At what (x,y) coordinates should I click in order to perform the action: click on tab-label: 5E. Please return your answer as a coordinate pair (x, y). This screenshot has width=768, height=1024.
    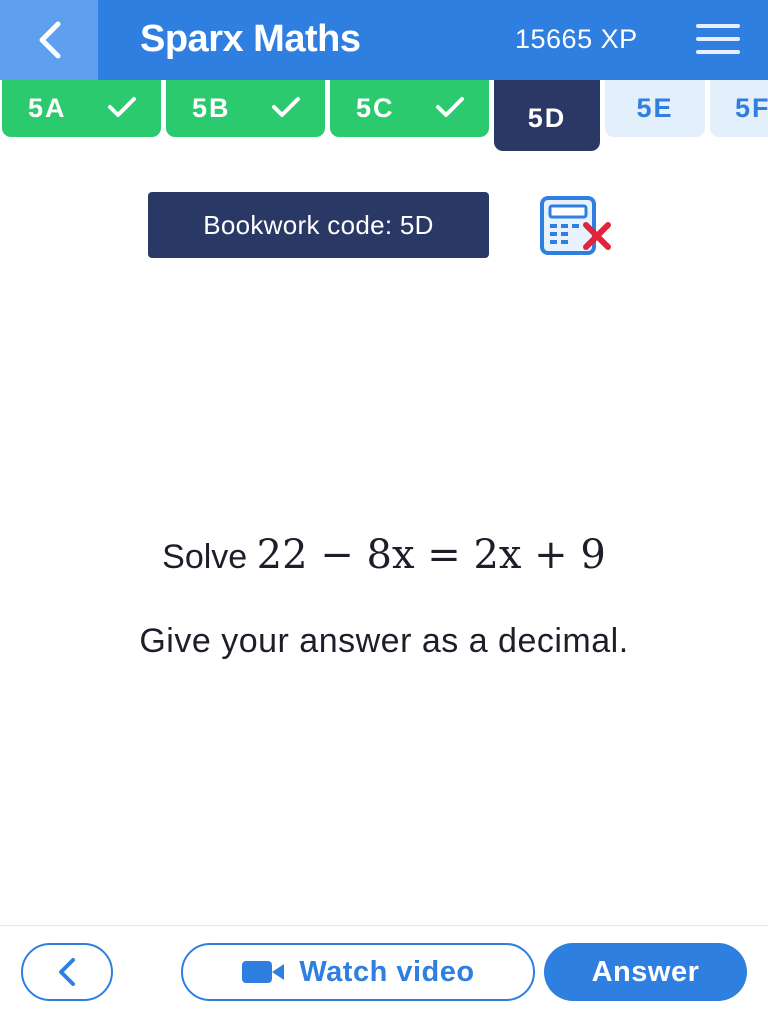
    Looking at the image, I should click on (655, 108).